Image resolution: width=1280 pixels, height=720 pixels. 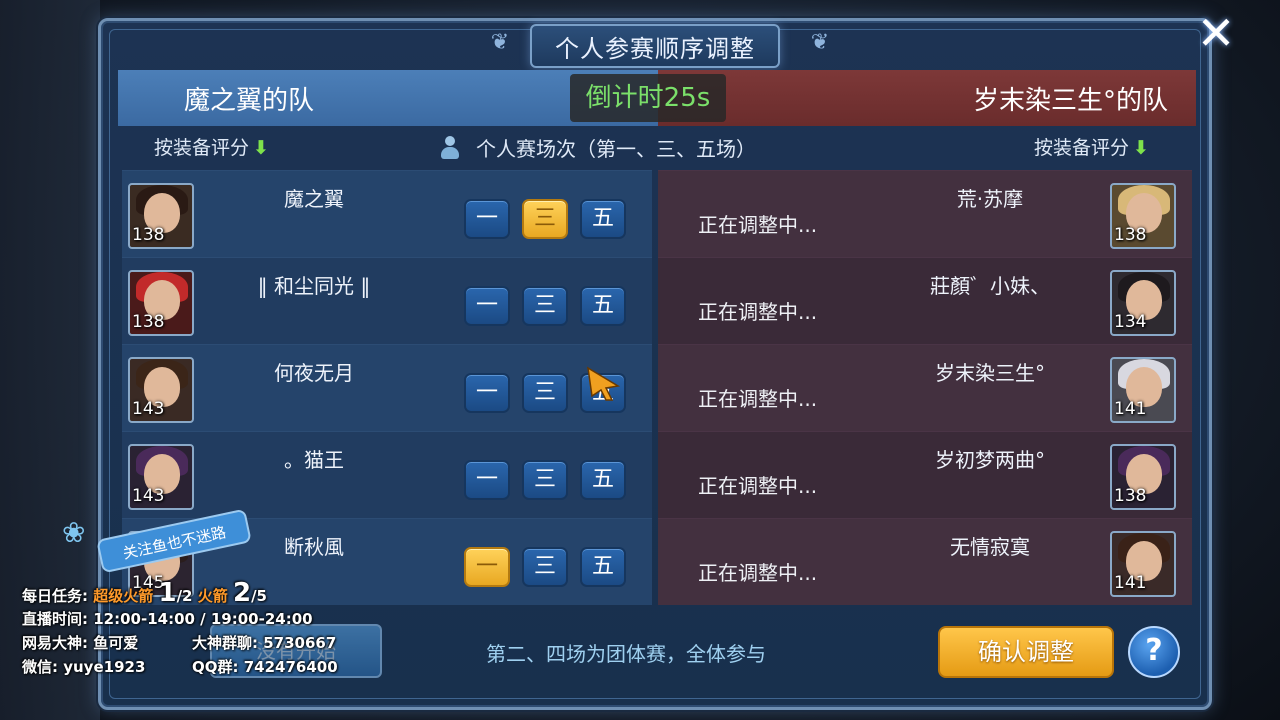 What do you see at coordinates (202, 148) in the screenshot?
I see `left-sort-label: 按装备评分` at bounding box center [202, 148].